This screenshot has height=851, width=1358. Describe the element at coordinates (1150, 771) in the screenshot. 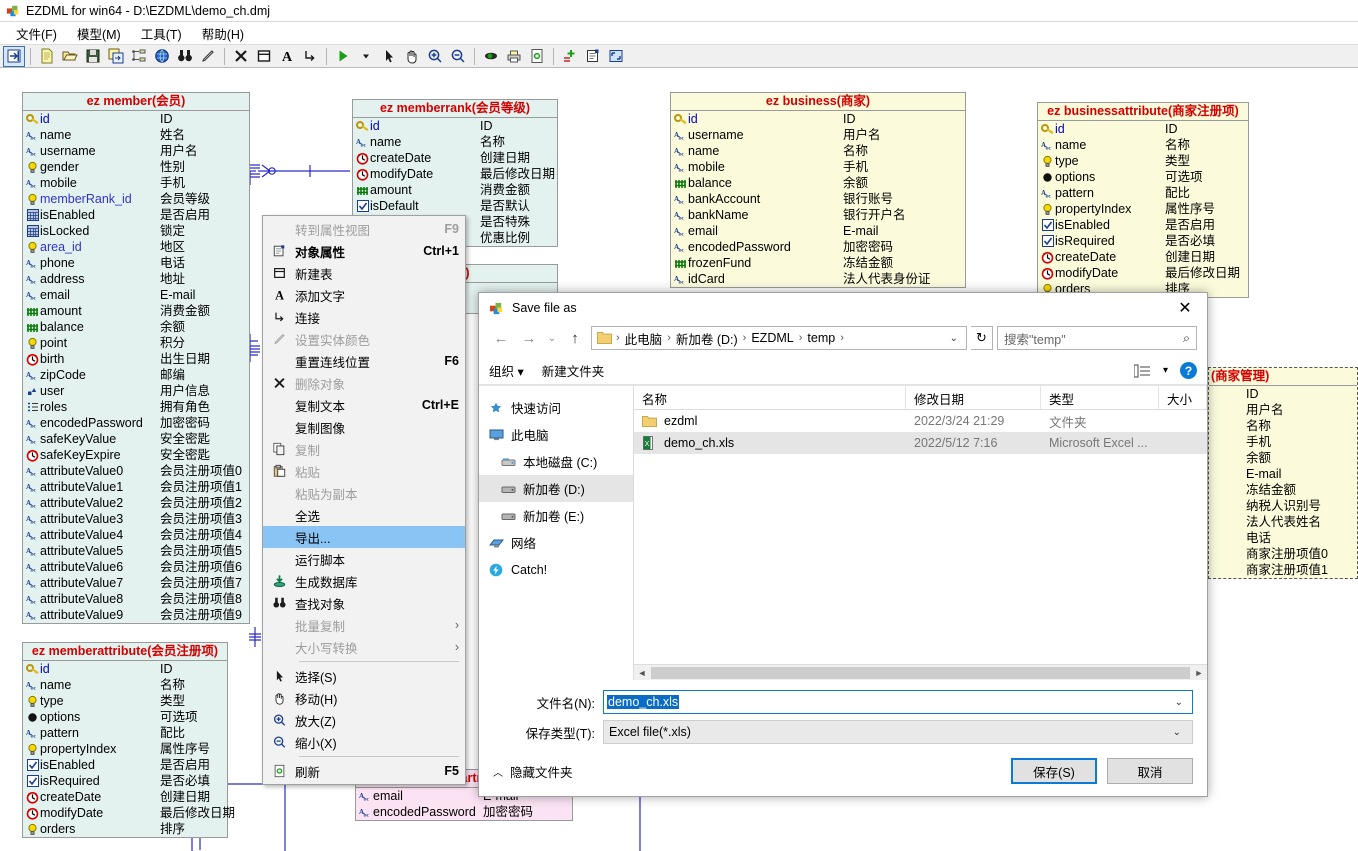

I see `cancel-button: 取消` at that location.